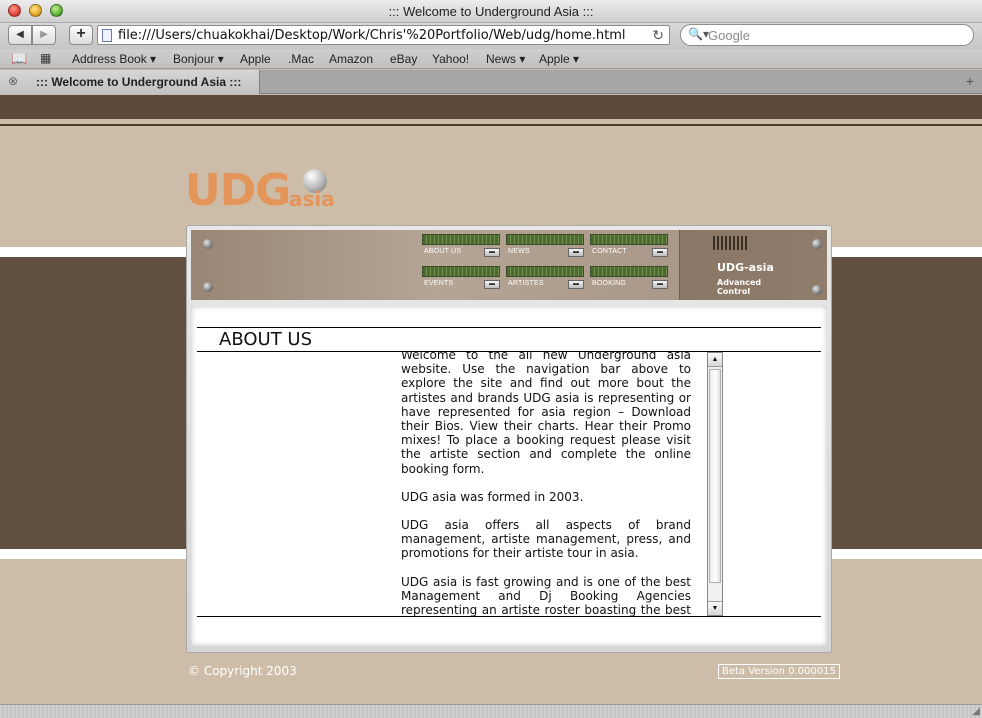 The width and height of the screenshot is (982, 718). What do you see at coordinates (44, 35) in the screenshot?
I see `forward-button: ▶` at bounding box center [44, 35].